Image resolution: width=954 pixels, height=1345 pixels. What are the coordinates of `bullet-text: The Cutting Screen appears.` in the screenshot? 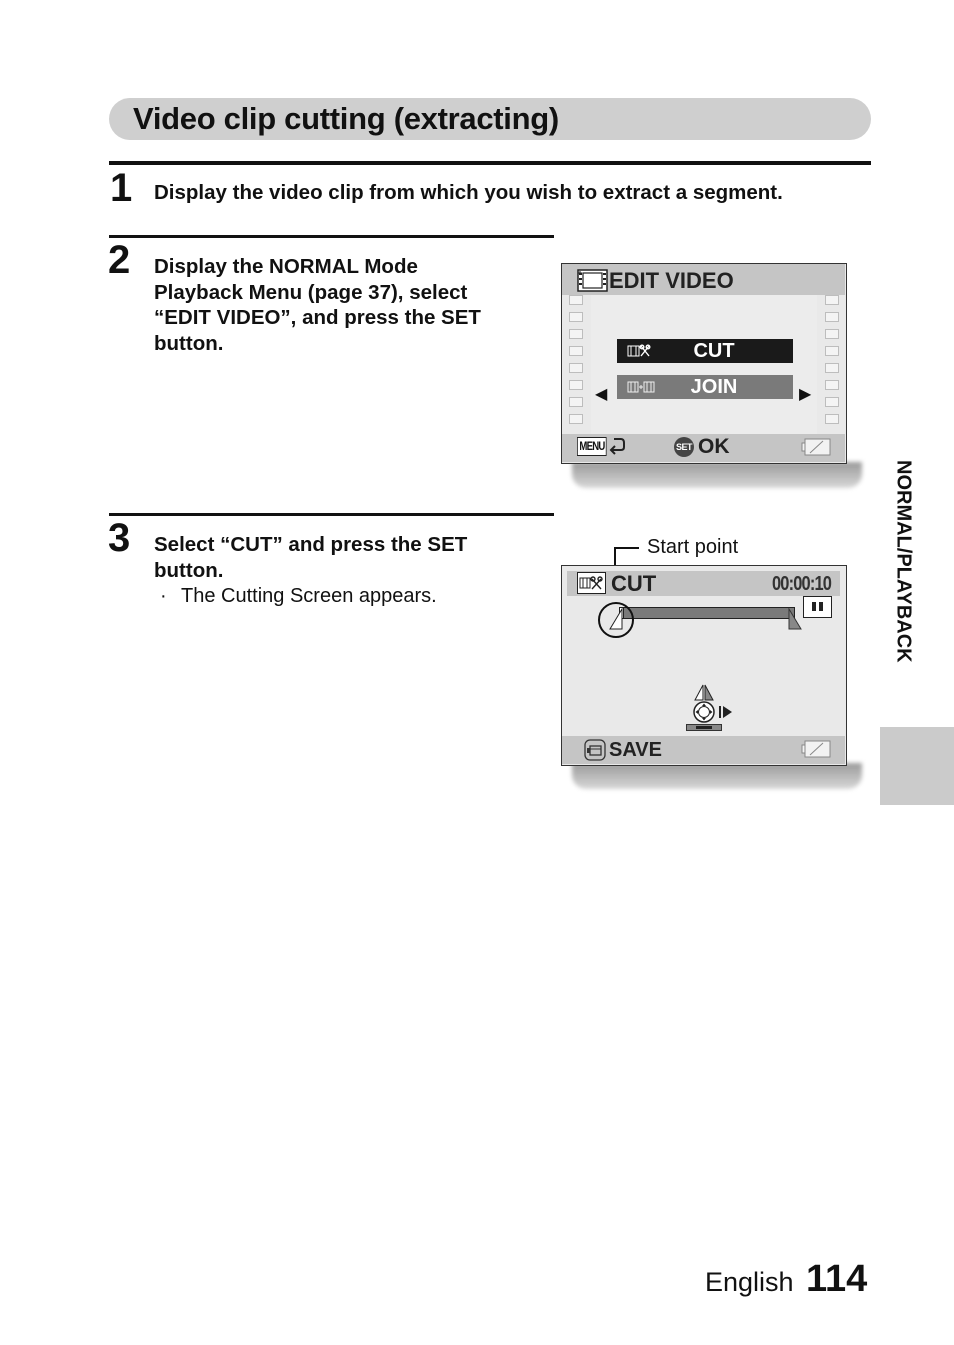 It's located at (309, 596).